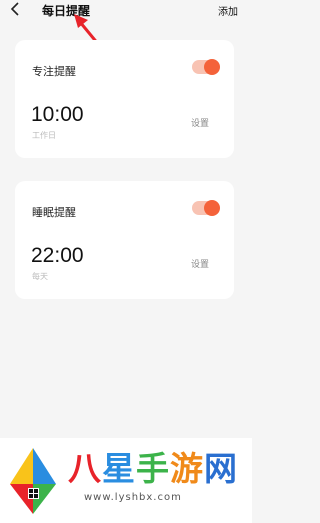 The width and height of the screenshot is (320, 523). What do you see at coordinates (54, 71) in the screenshot?
I see `reminder-label: 专注提醒` at bounding box center [54, 71].